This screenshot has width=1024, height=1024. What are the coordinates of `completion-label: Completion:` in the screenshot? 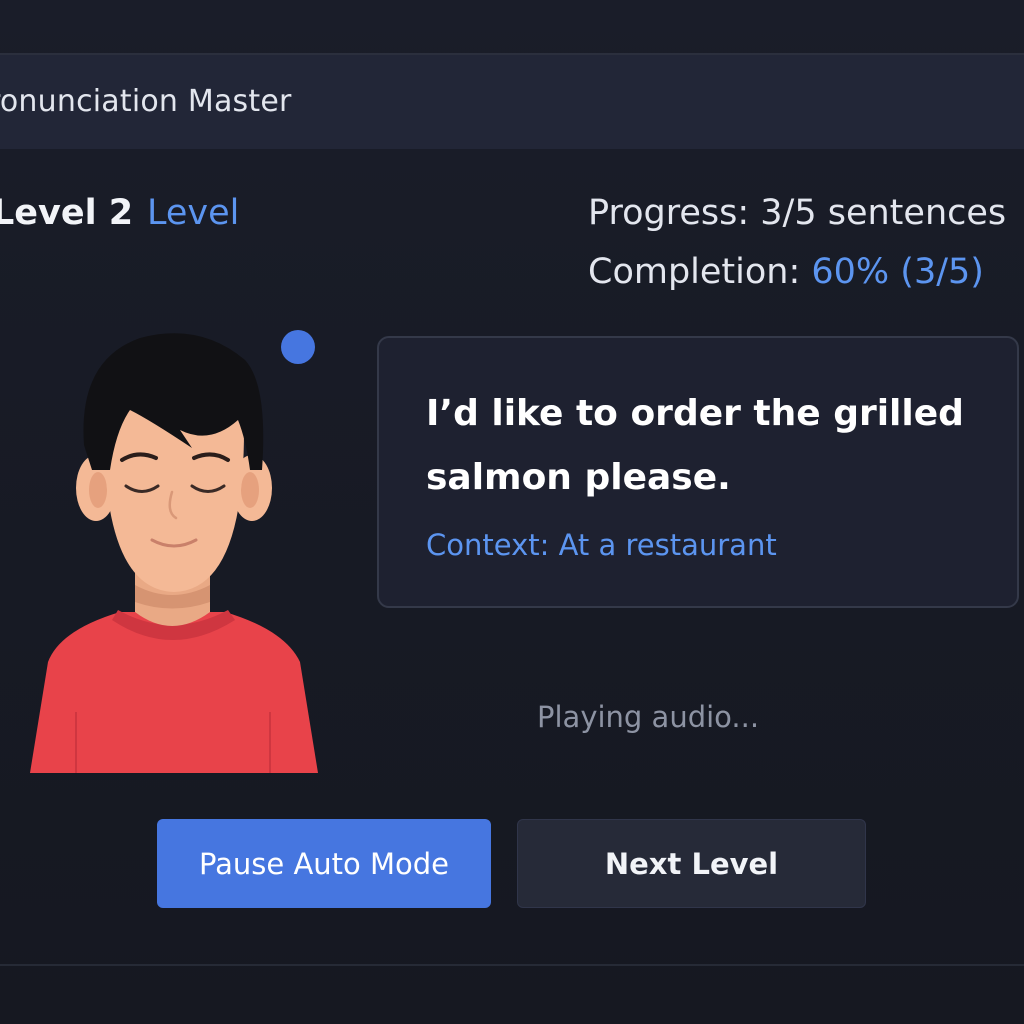 It's located at (700, 272).